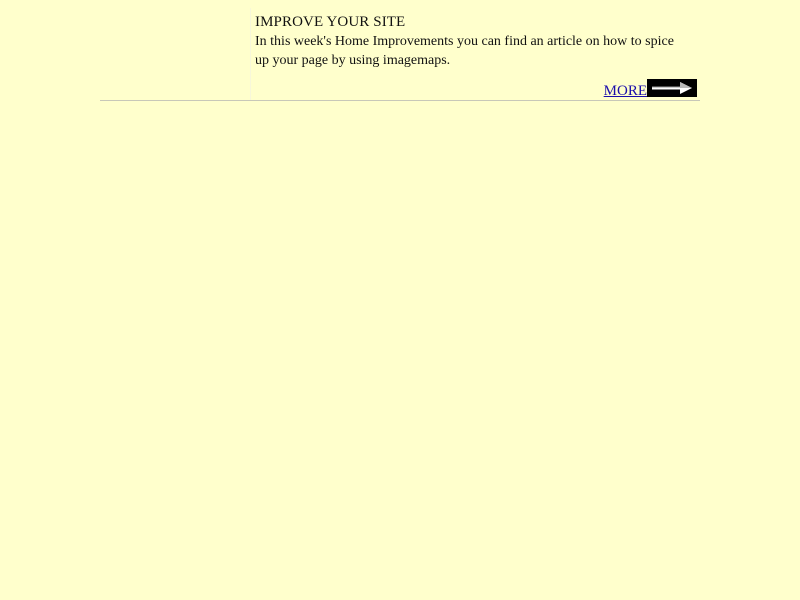 The height and width of the screenshot is (600, 800). I want to click on arrow-graphic, so click(672, 88).